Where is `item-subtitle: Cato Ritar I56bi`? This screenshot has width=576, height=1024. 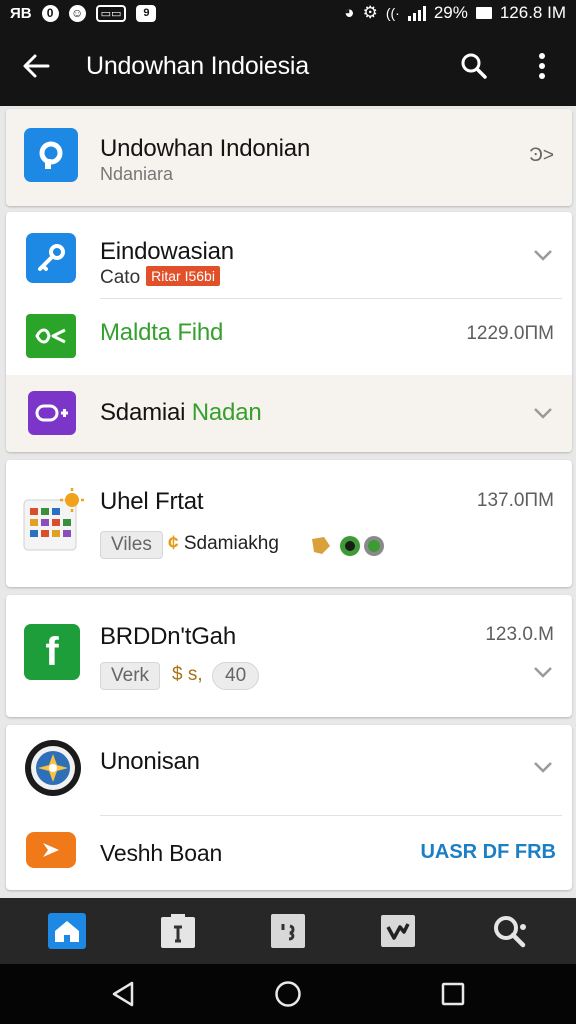
item-subtitle: Cato Ritar I56bi is located at coordinates (160, 277).